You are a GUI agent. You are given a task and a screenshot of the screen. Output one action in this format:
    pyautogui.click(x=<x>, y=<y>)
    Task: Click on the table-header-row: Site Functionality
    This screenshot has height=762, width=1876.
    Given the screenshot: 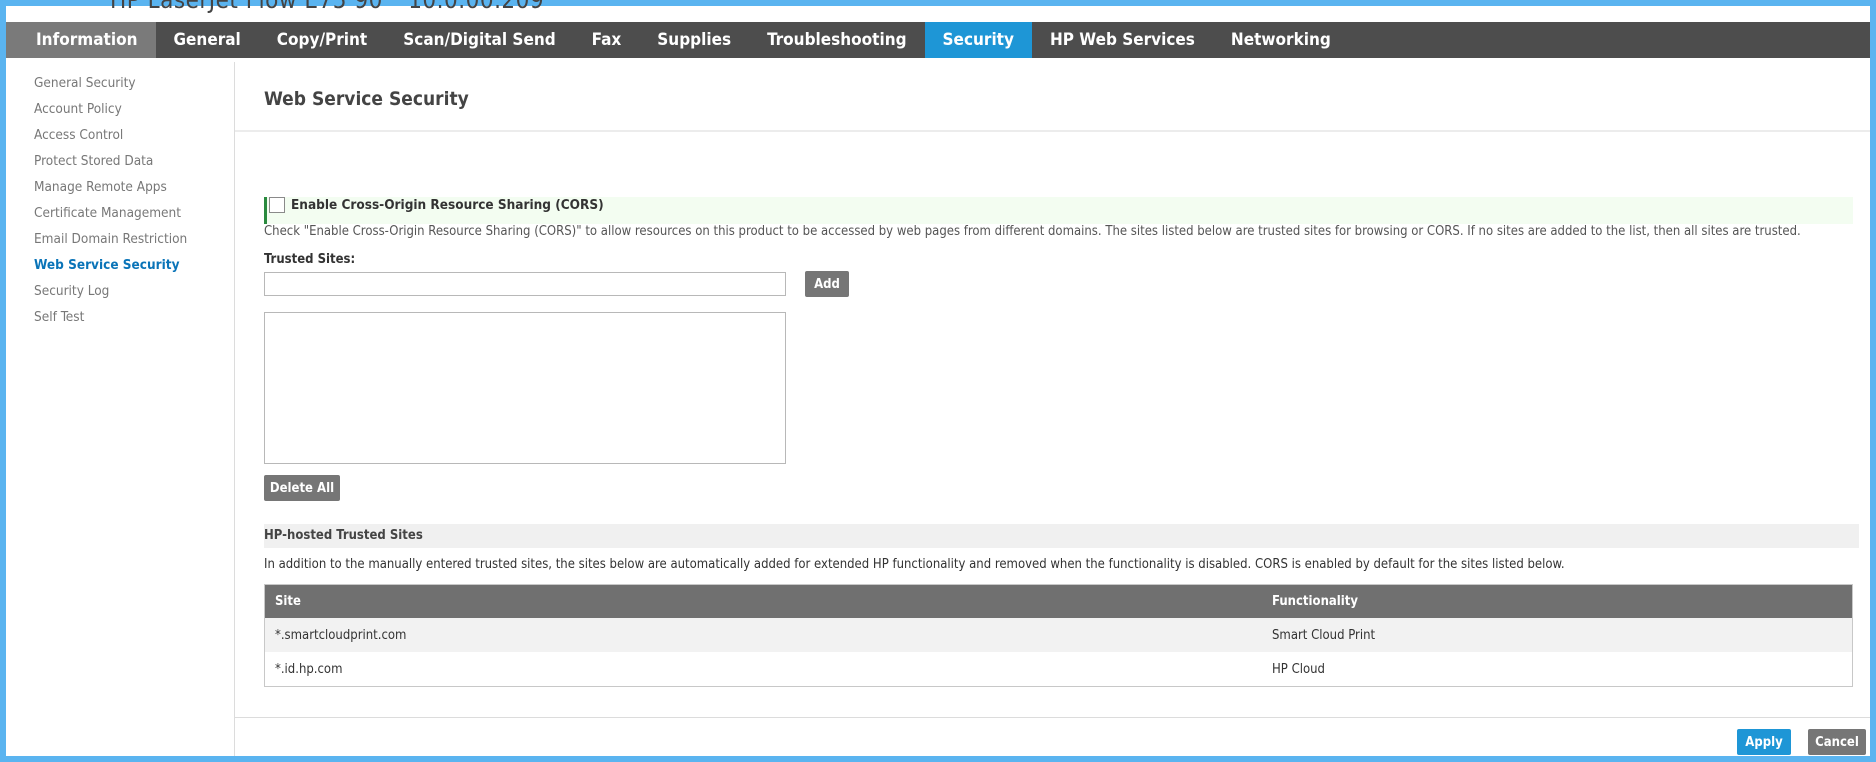 What is the action you would take?
    pyautogui.click(x=1058, y=601)
    